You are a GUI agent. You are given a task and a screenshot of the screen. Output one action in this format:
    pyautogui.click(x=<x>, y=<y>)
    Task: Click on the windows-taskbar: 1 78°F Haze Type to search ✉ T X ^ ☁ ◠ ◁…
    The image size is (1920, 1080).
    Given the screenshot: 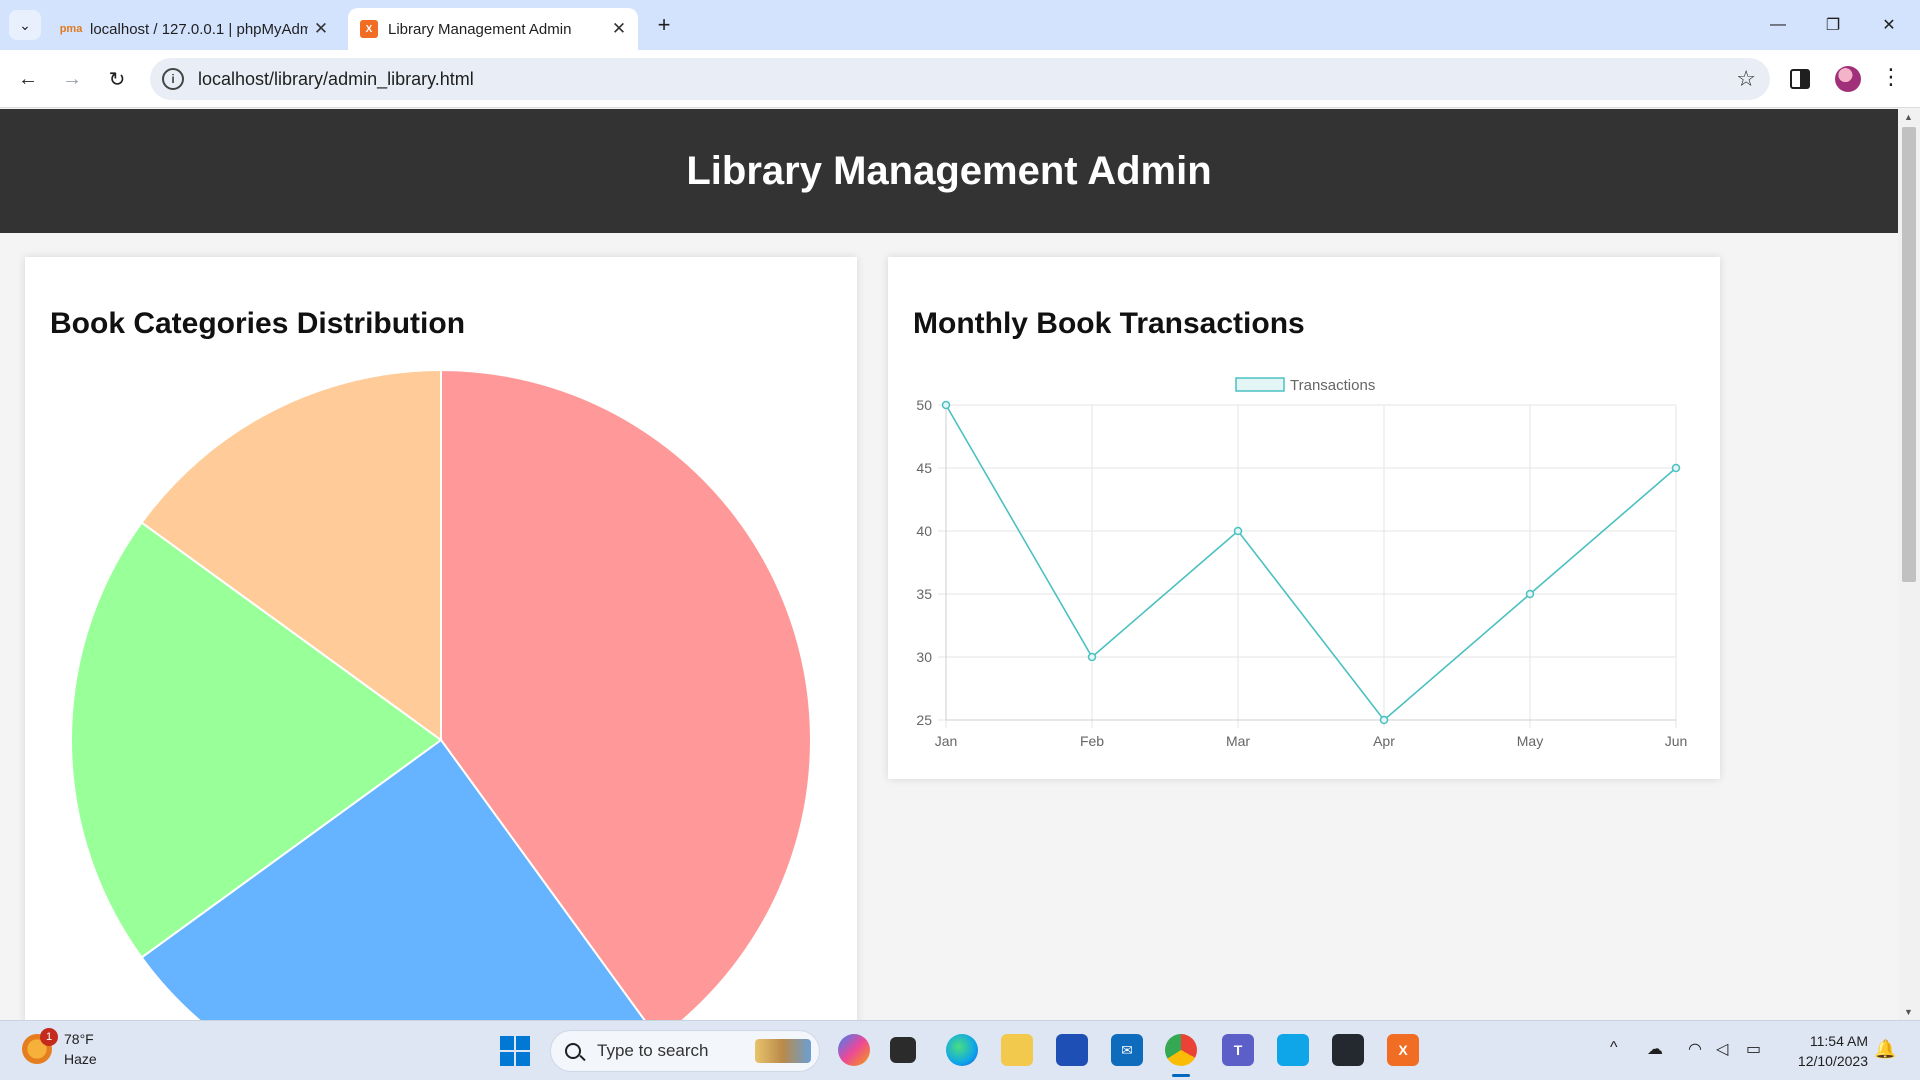 What is the action you would take?
    pyautogui.click(x=960, y=1050)
    